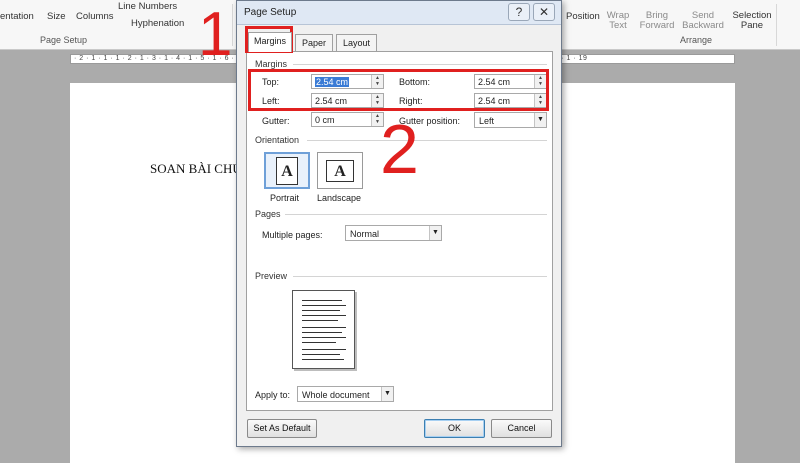  Describe the element at coordinates (215, 34) in the screenshot. I see `annotation-step-1: 1` at that location.